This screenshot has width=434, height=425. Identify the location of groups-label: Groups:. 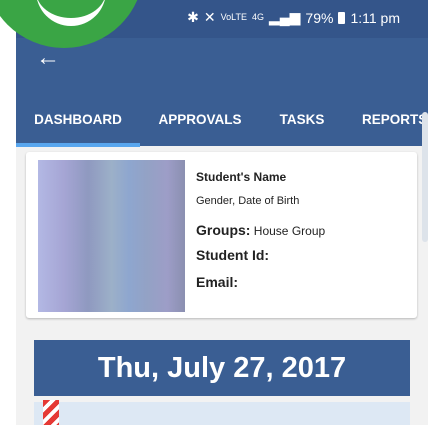
(223, 230).